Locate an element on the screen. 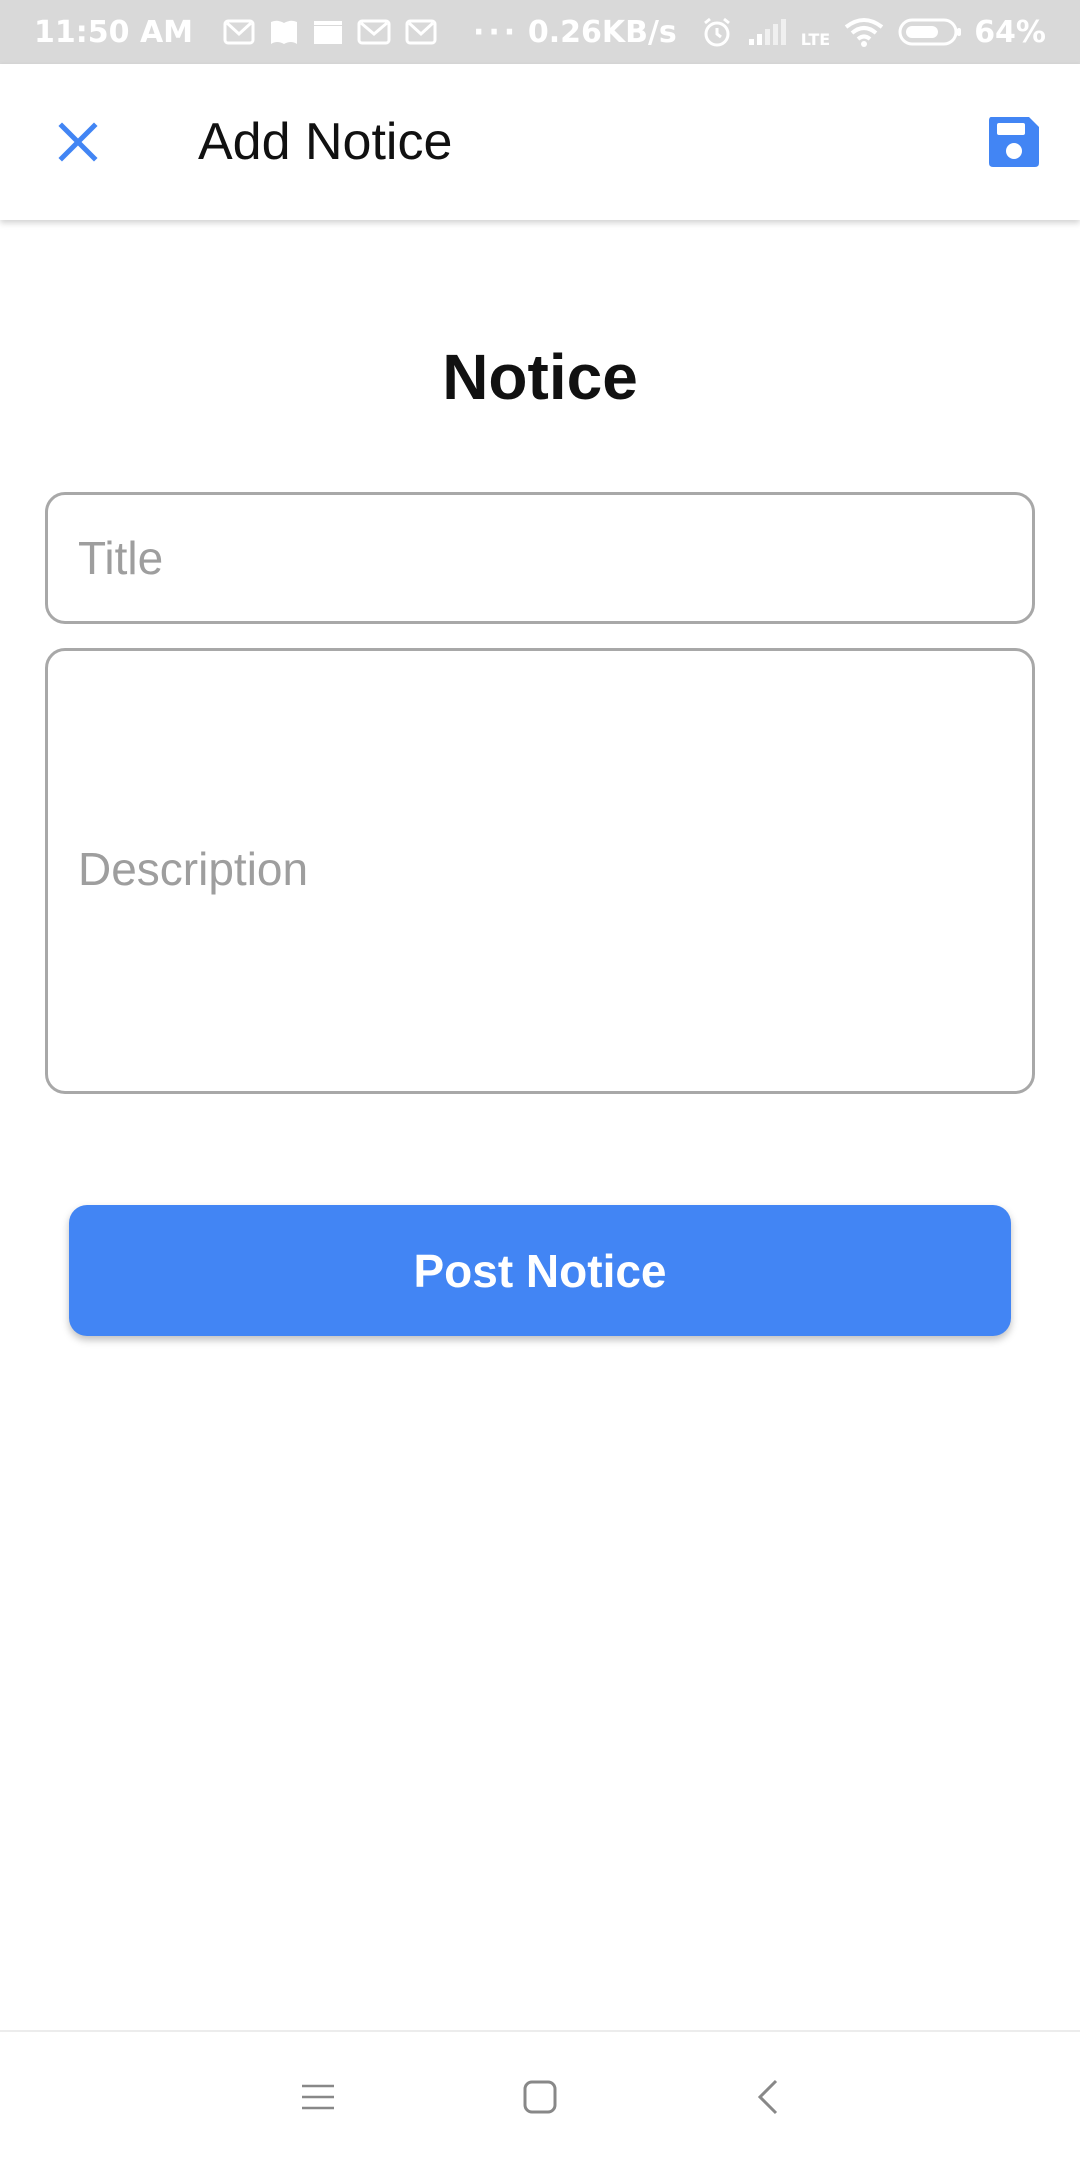  network-type-label: LTE is located at coordinates (815, 39).